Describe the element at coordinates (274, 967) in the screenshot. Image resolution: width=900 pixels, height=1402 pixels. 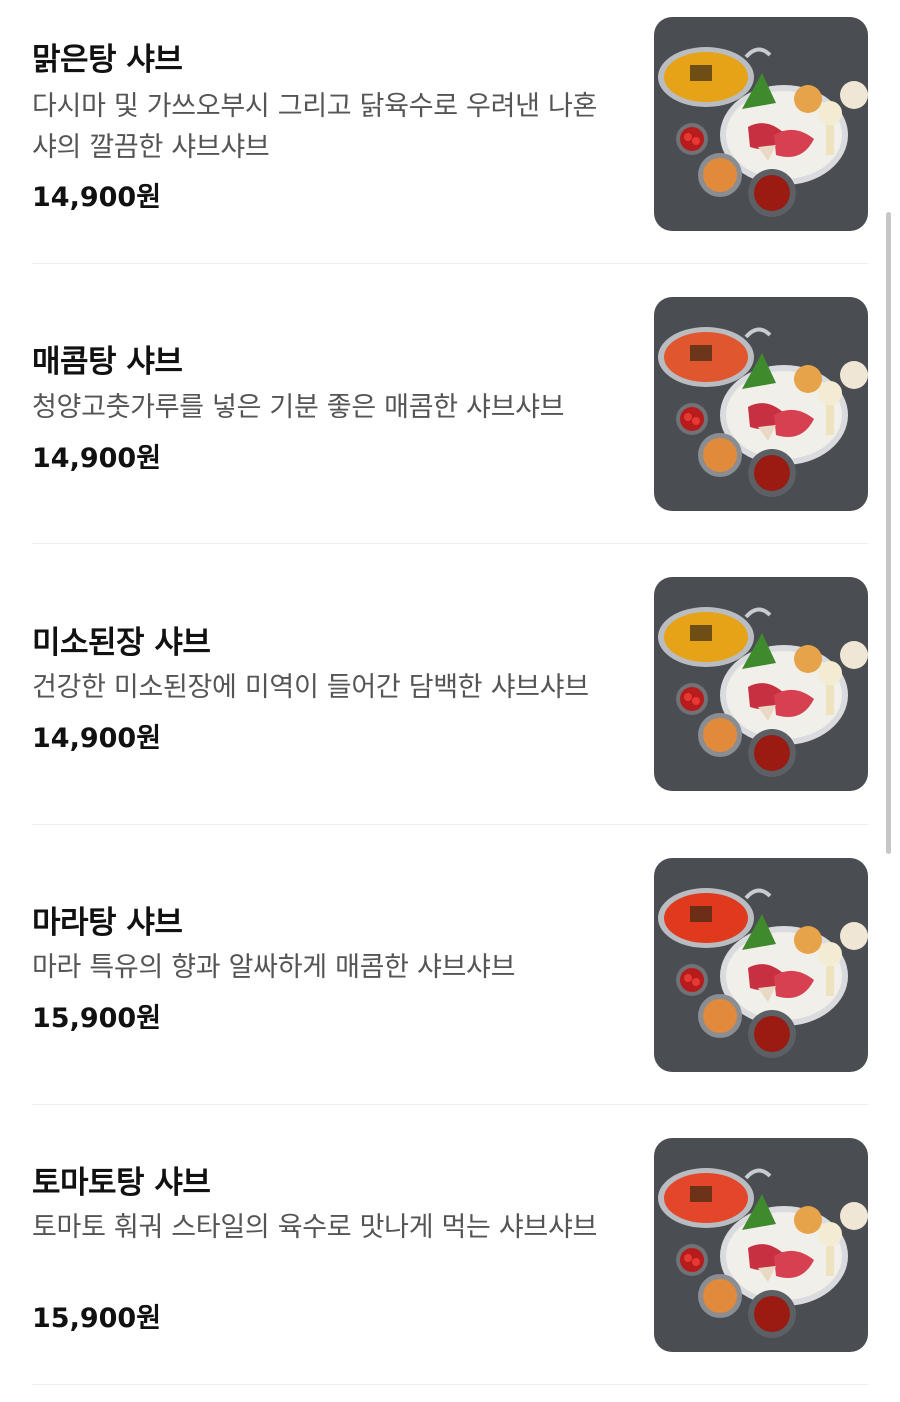
I see `menu-item-description: 마라 특유의 향과 알싸하게 매콤한 샤브샤브` at that location.